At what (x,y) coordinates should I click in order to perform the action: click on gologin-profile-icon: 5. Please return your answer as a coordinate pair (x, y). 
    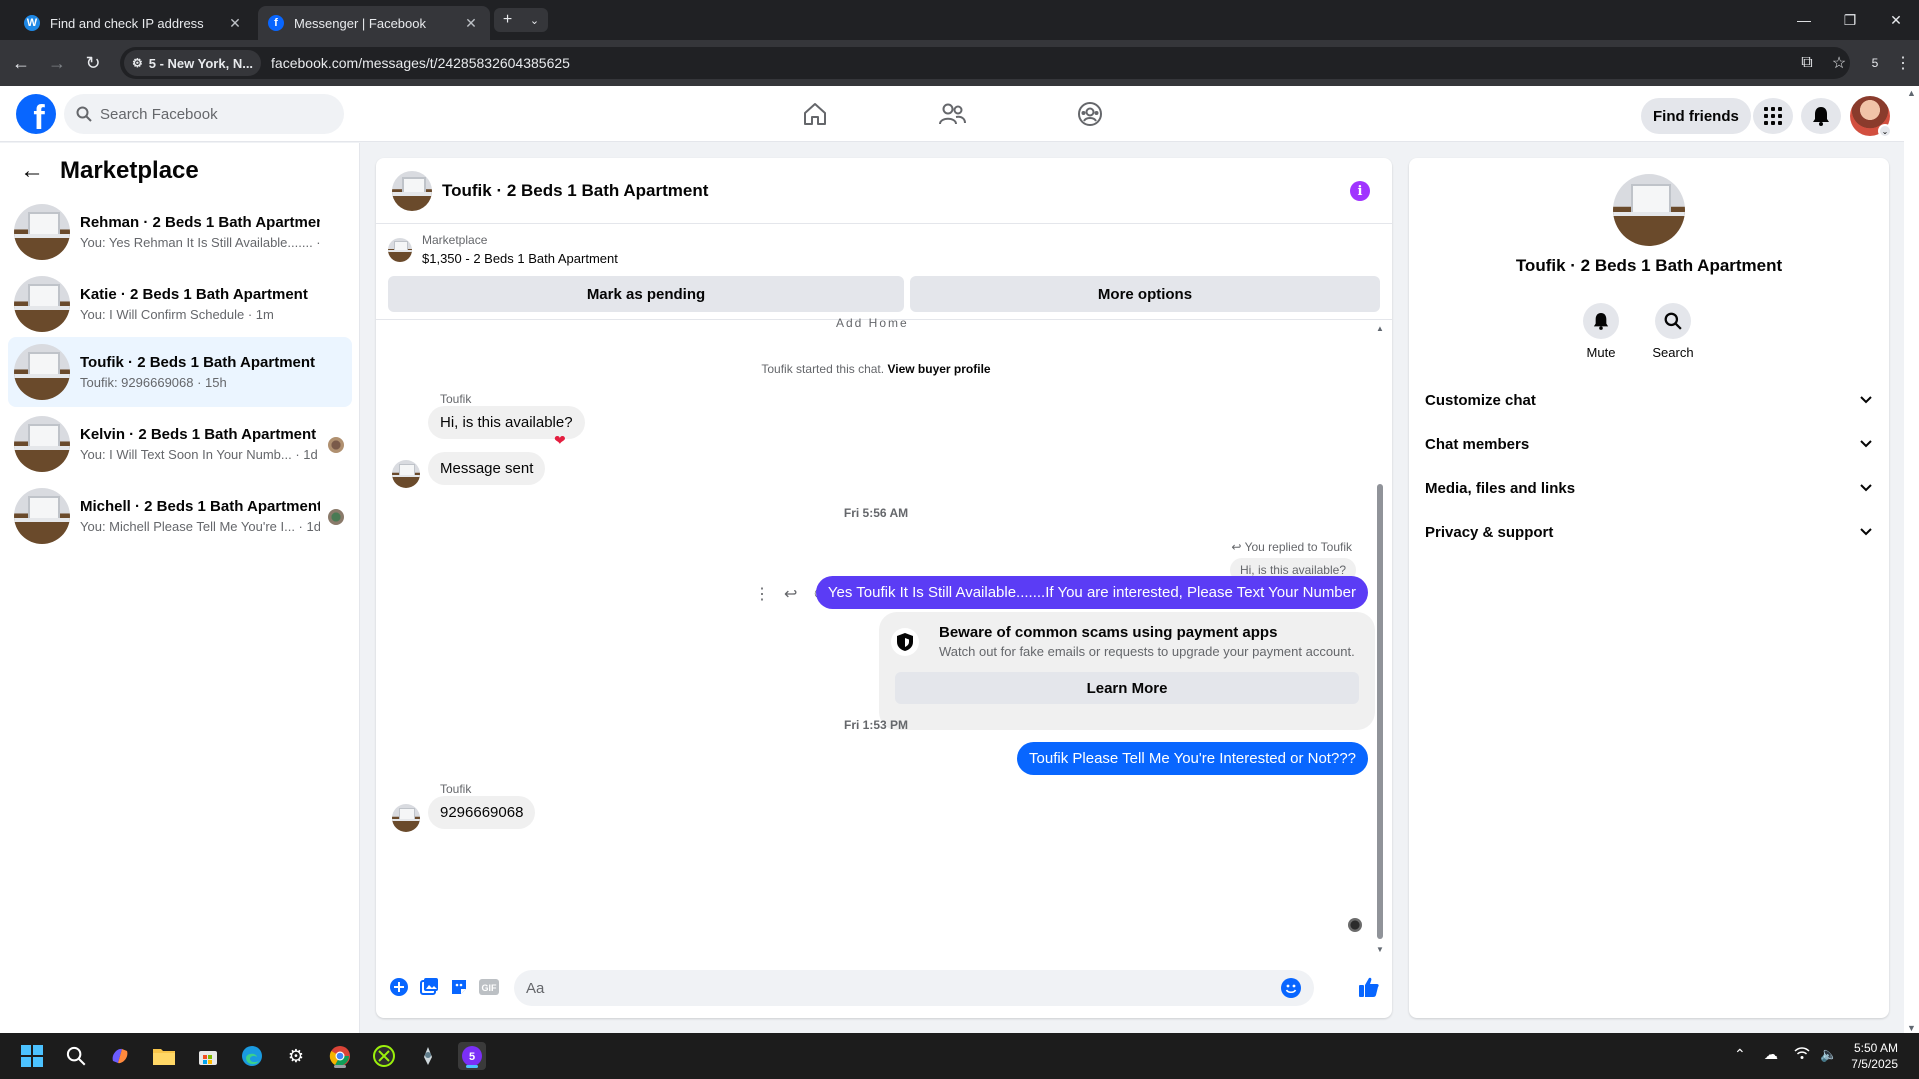
    Looking at the image, I should click on (472, 1056).